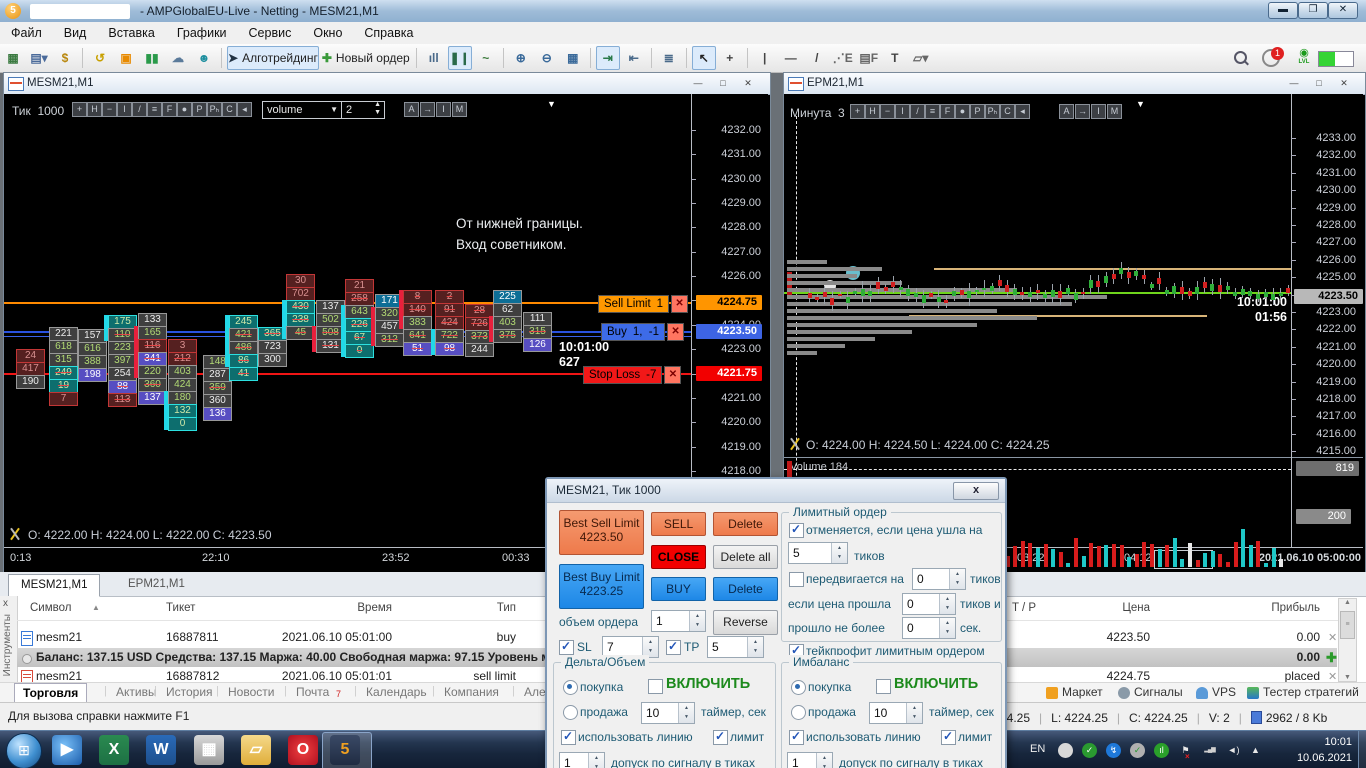 This screenshot has width=1366, height=768. I want to click on cancel-if-checkbox, so click(796, 530).